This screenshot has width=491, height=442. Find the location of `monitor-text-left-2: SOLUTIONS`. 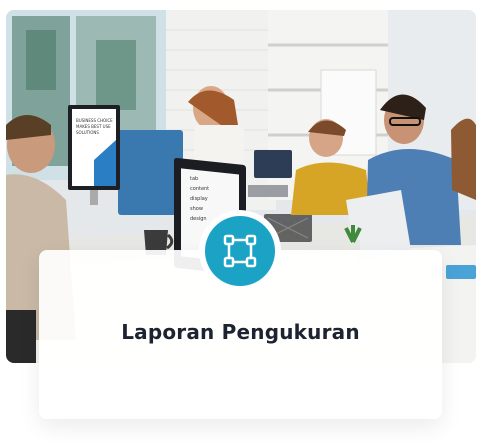

monitor-text-left-2: SOLUTIONS is located at coordinates (87, 132).